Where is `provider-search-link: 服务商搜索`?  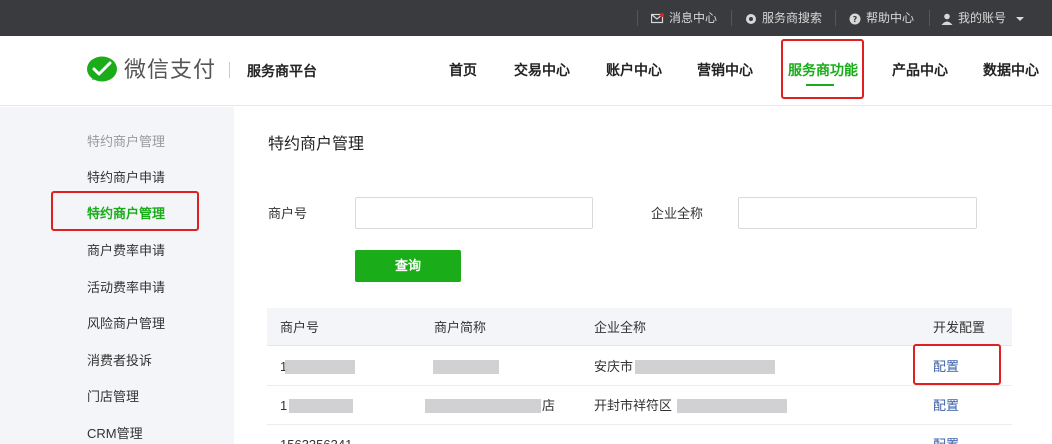 provider-search-link: 服务商搜索 is located at coordinates (783, 18).